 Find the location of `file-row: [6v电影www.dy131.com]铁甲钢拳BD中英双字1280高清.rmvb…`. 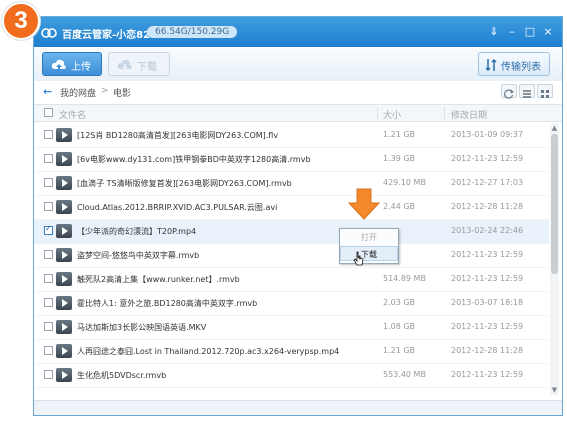

file-row: [6v电影www.dy131.com]铁甲钢拳BD中英双字1280高清.rmvb… is located at coordinates (291, 160).